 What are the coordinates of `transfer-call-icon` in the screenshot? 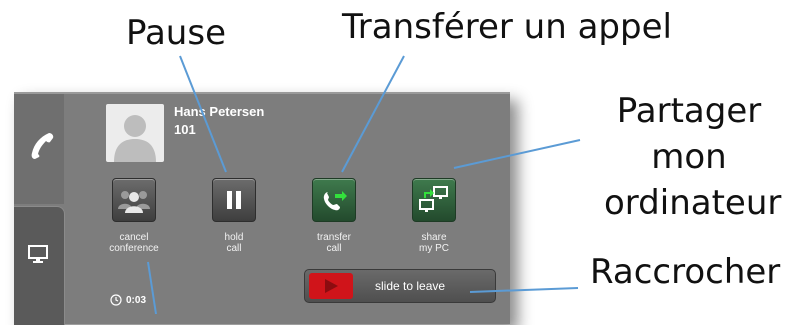 It's located at (335, 201).